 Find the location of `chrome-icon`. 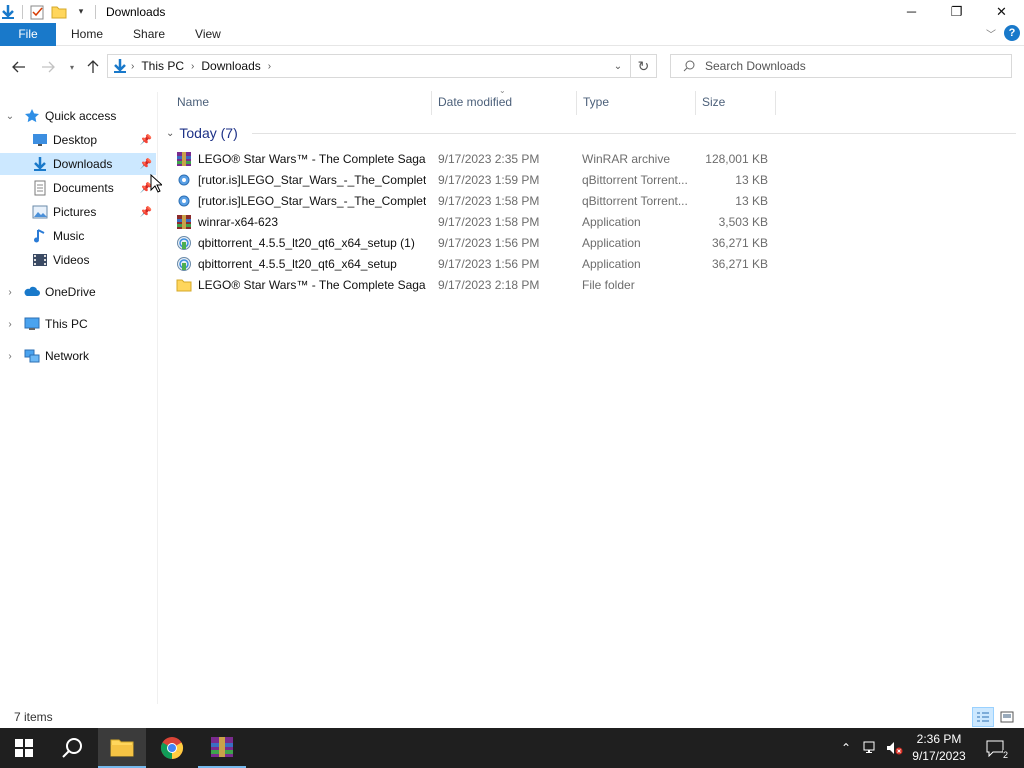

chrome-icon is located at coordinates (172, 748).